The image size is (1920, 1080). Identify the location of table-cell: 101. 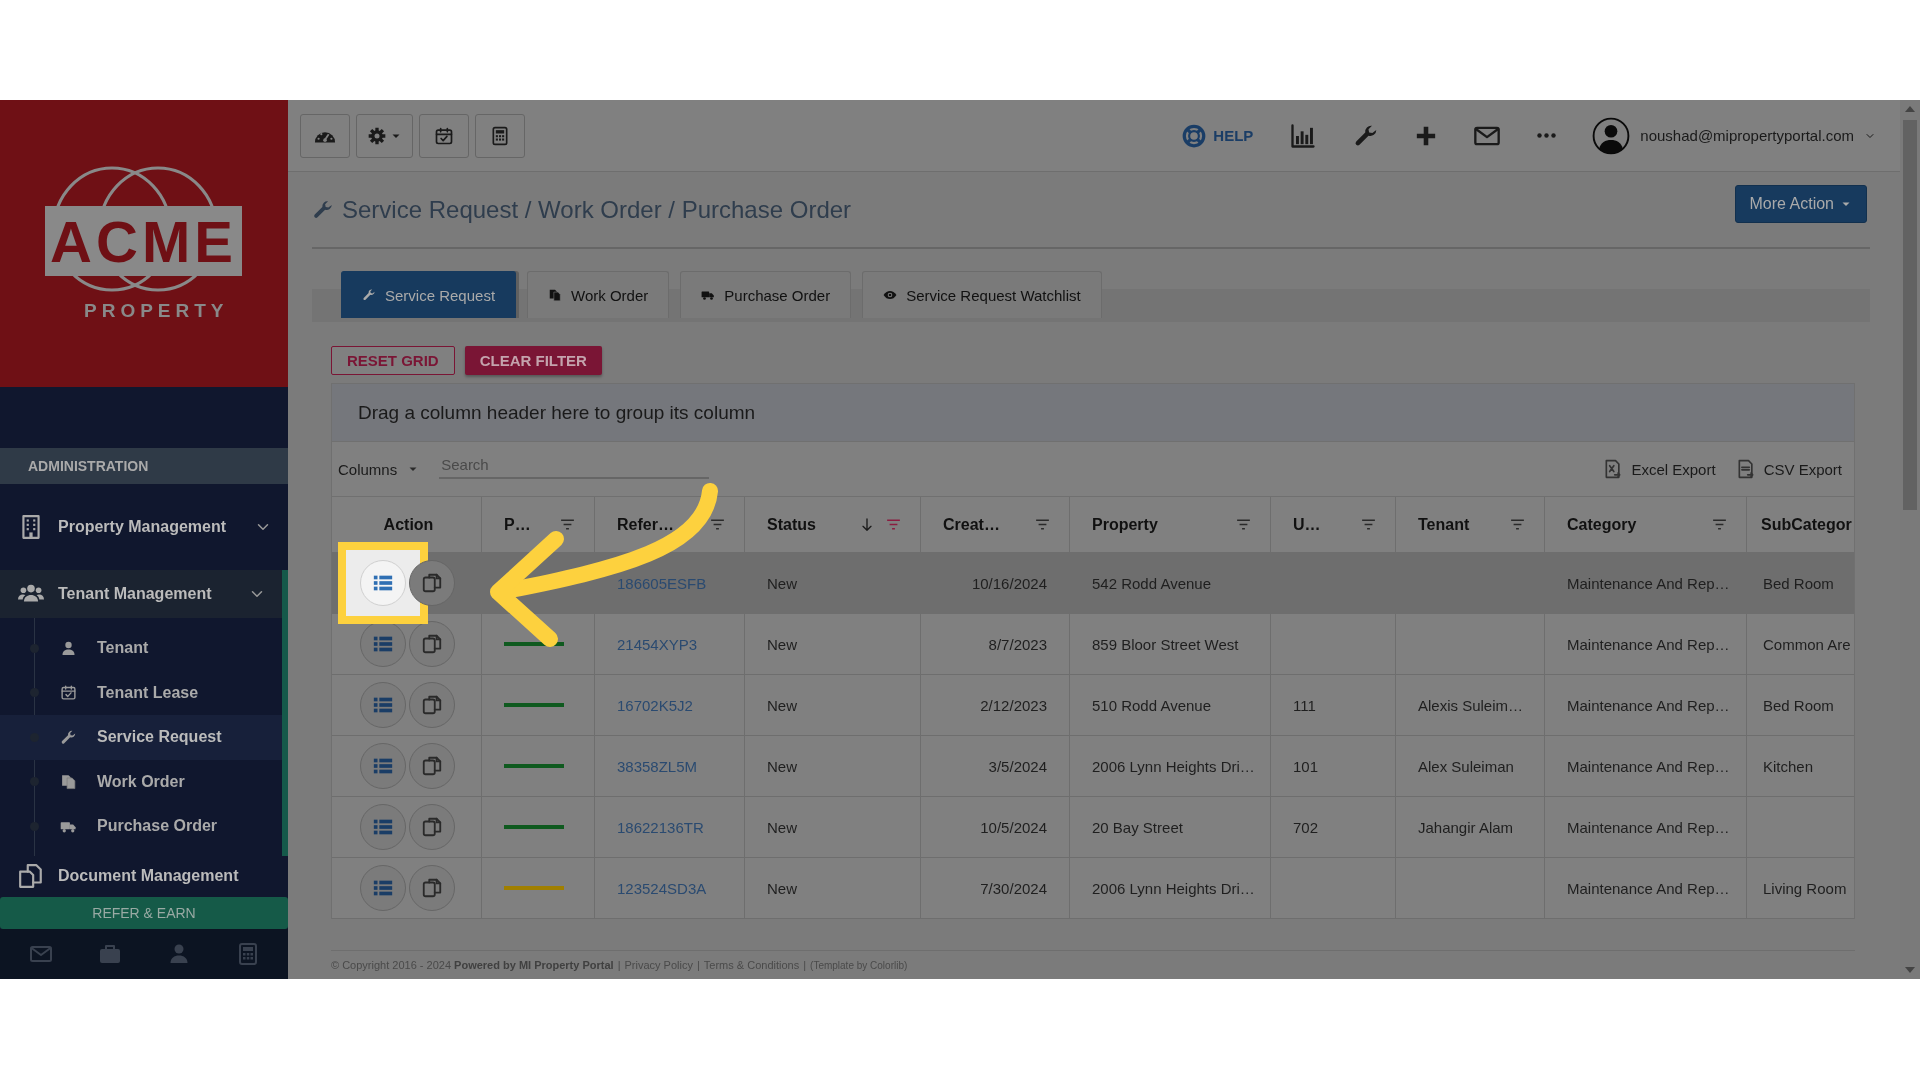
(1306, 766).